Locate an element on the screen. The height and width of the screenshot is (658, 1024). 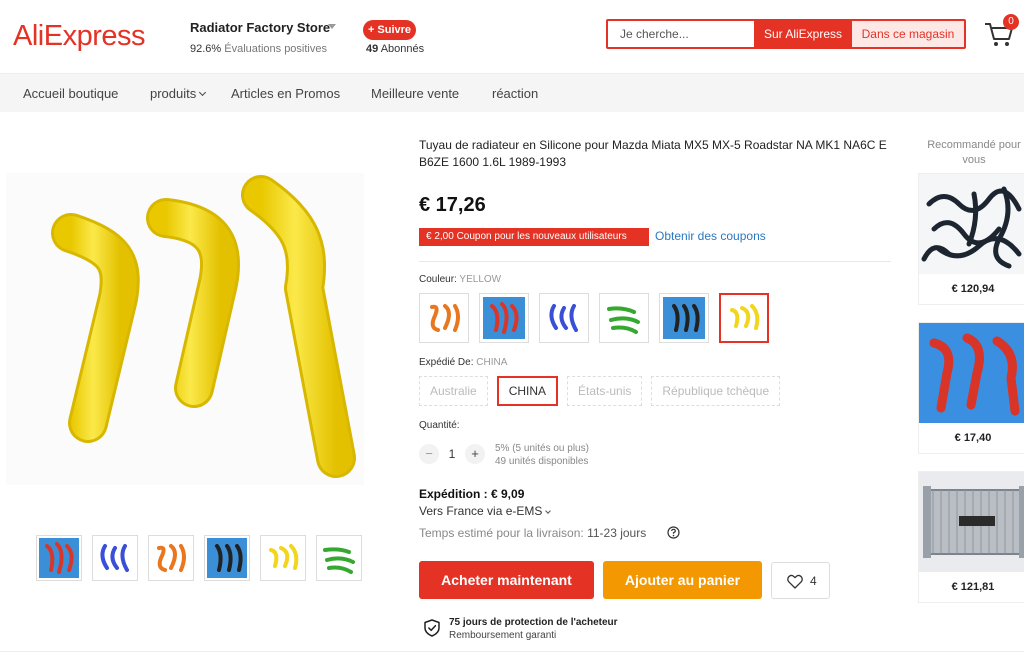
nav-item-feedback: réaction is located at coordinates (515, 93).